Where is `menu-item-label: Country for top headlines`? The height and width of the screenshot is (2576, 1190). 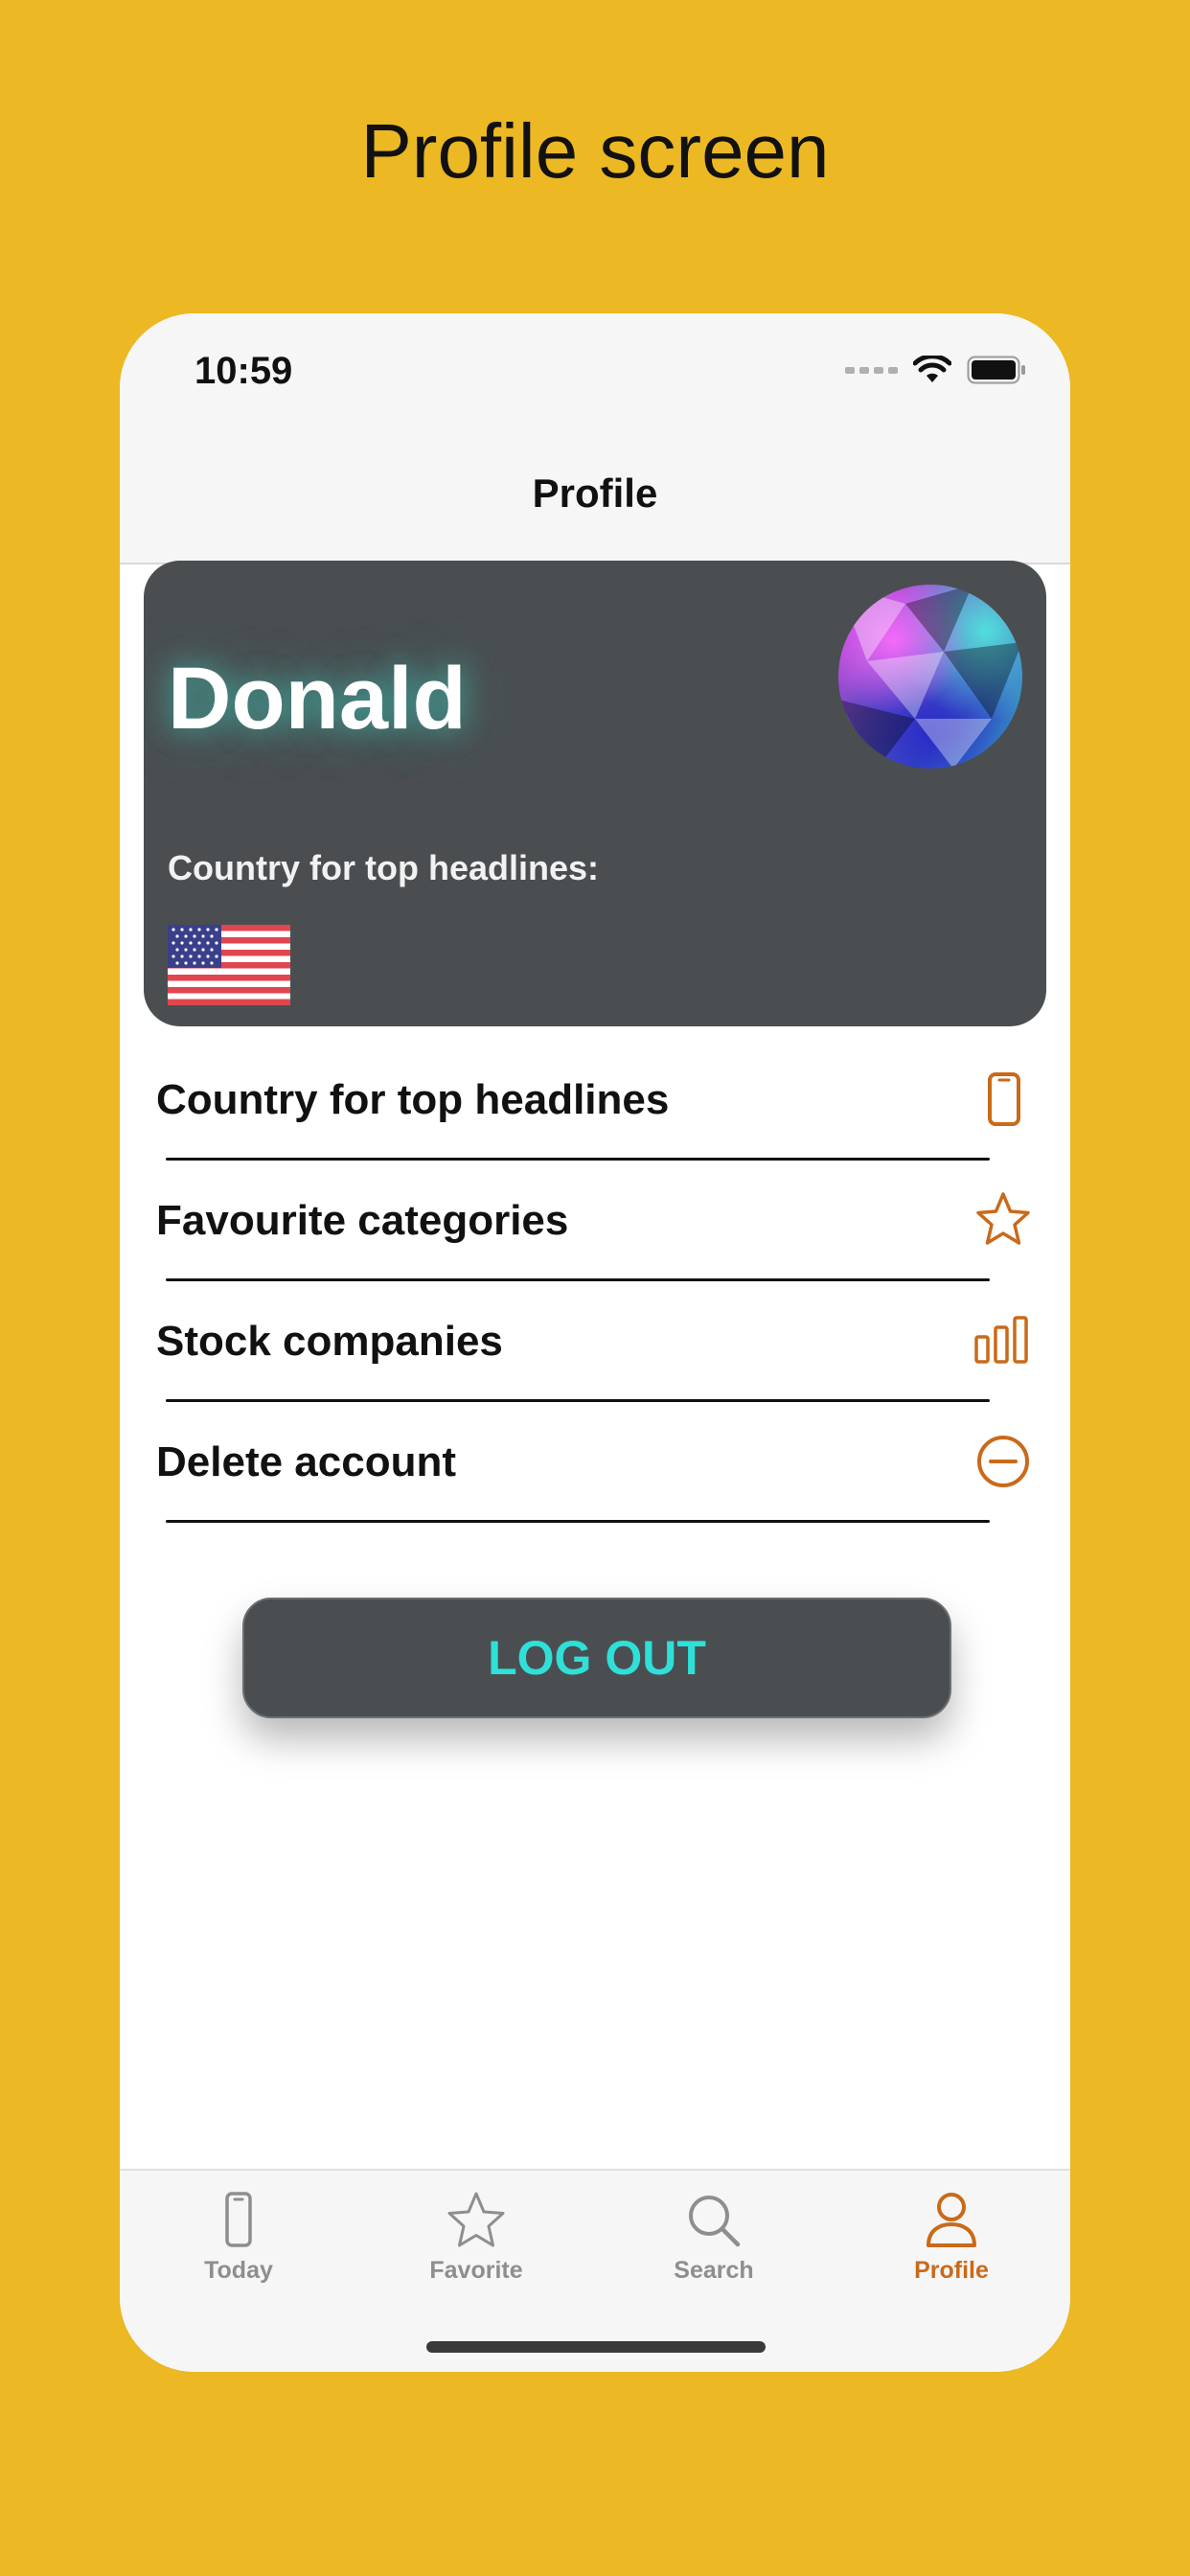 menu-item-label: Country for top headlines is located at coordinates (413, 1099).